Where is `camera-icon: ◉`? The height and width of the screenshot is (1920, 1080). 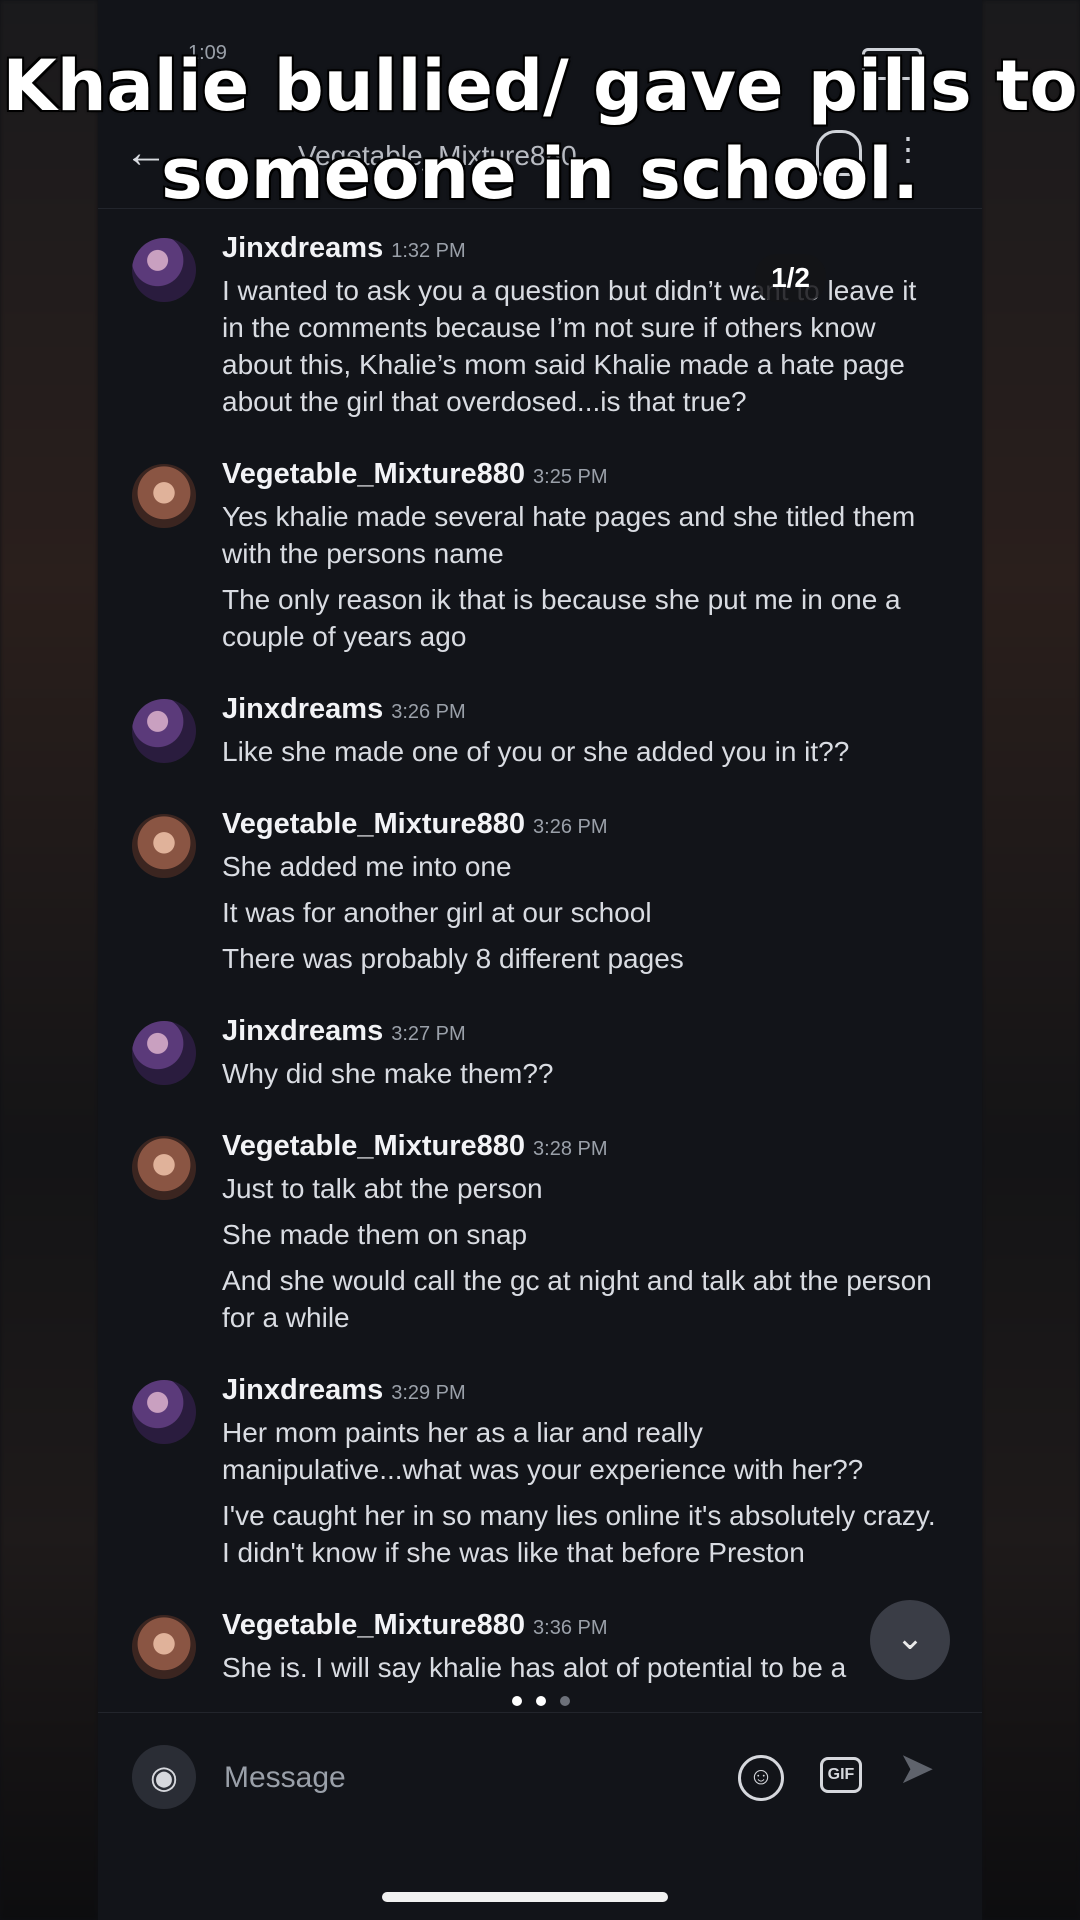
camera-icon: ◉ is located at coordinates (164, 1777).